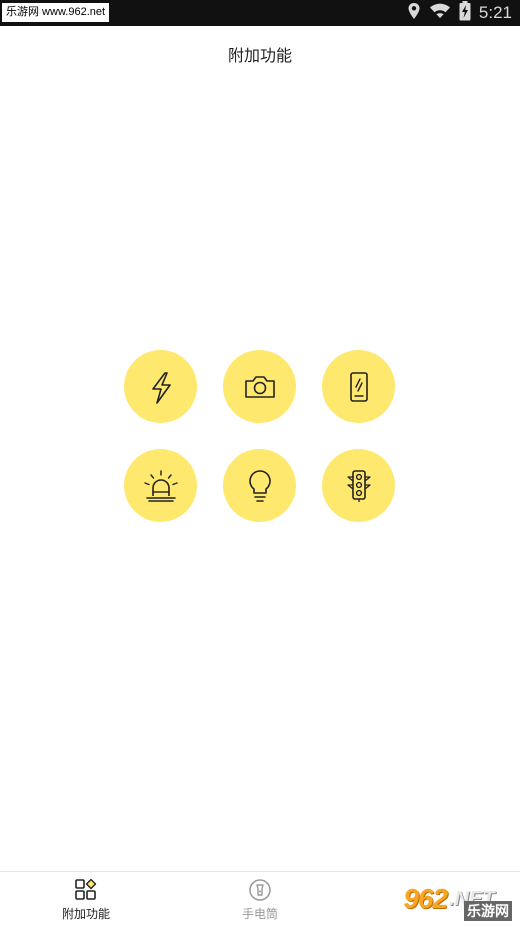 The height and width of the screenshot is (926, 520). I want to click on location-icon, so click(414, 13).